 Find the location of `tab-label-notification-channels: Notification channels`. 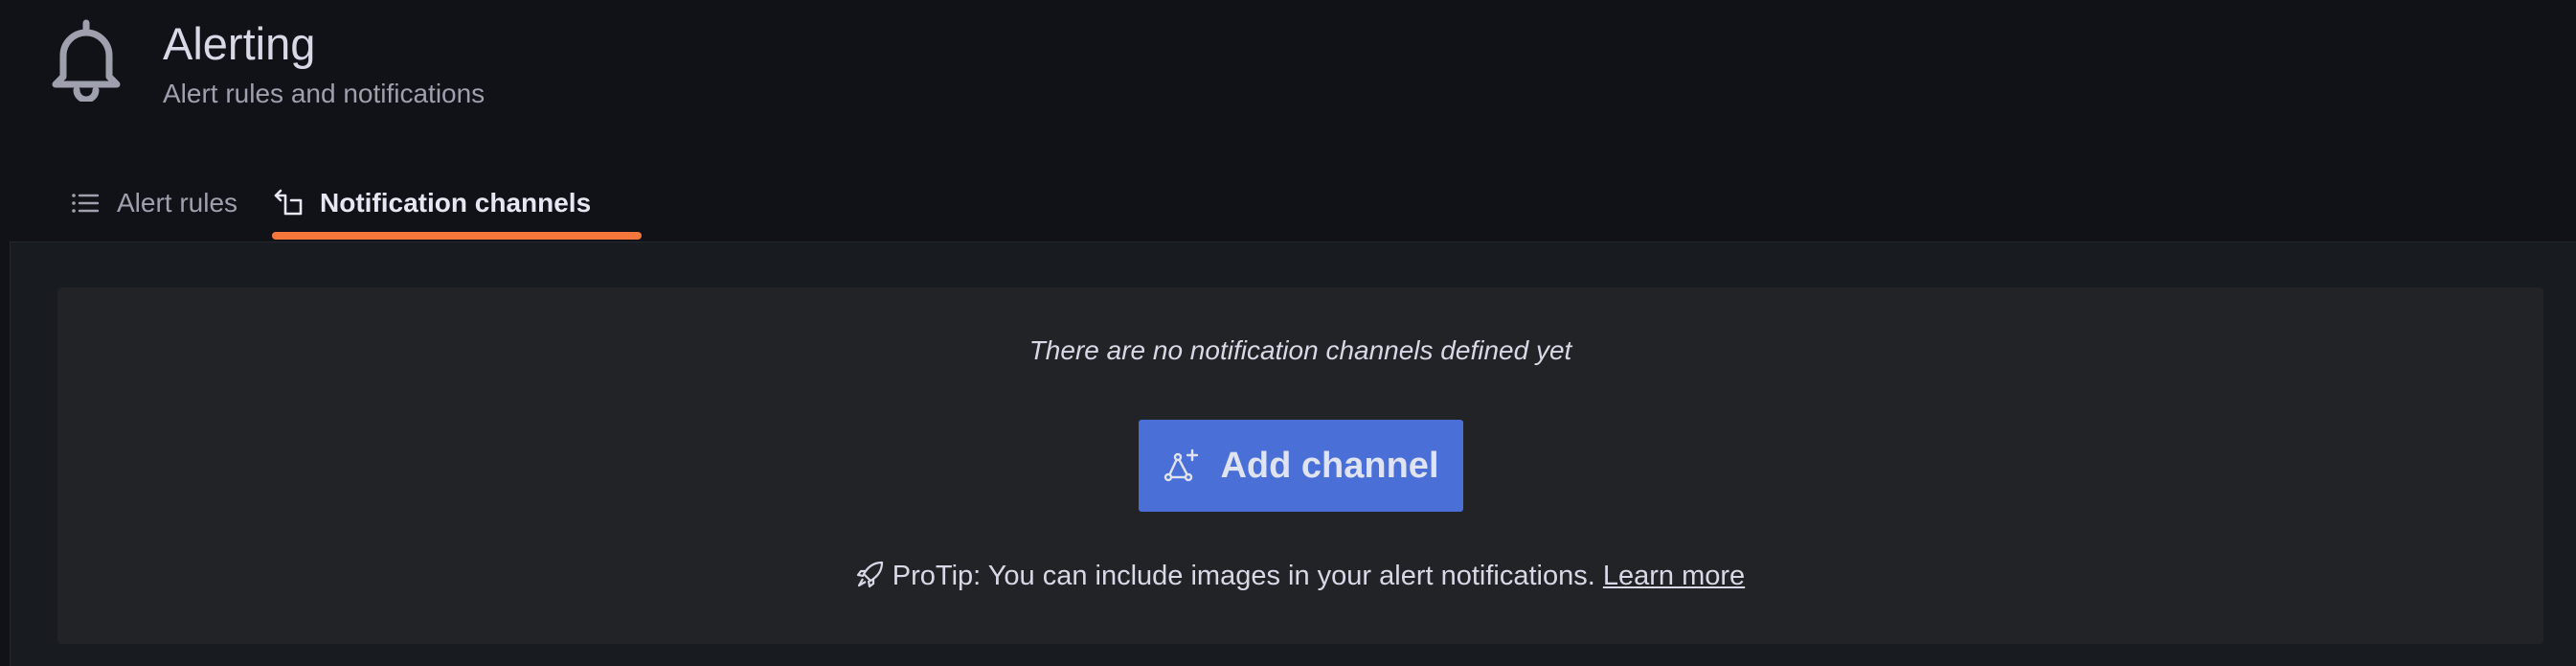

tab-label-notification-channels: Notification channels is located at coordinates (456, 203).